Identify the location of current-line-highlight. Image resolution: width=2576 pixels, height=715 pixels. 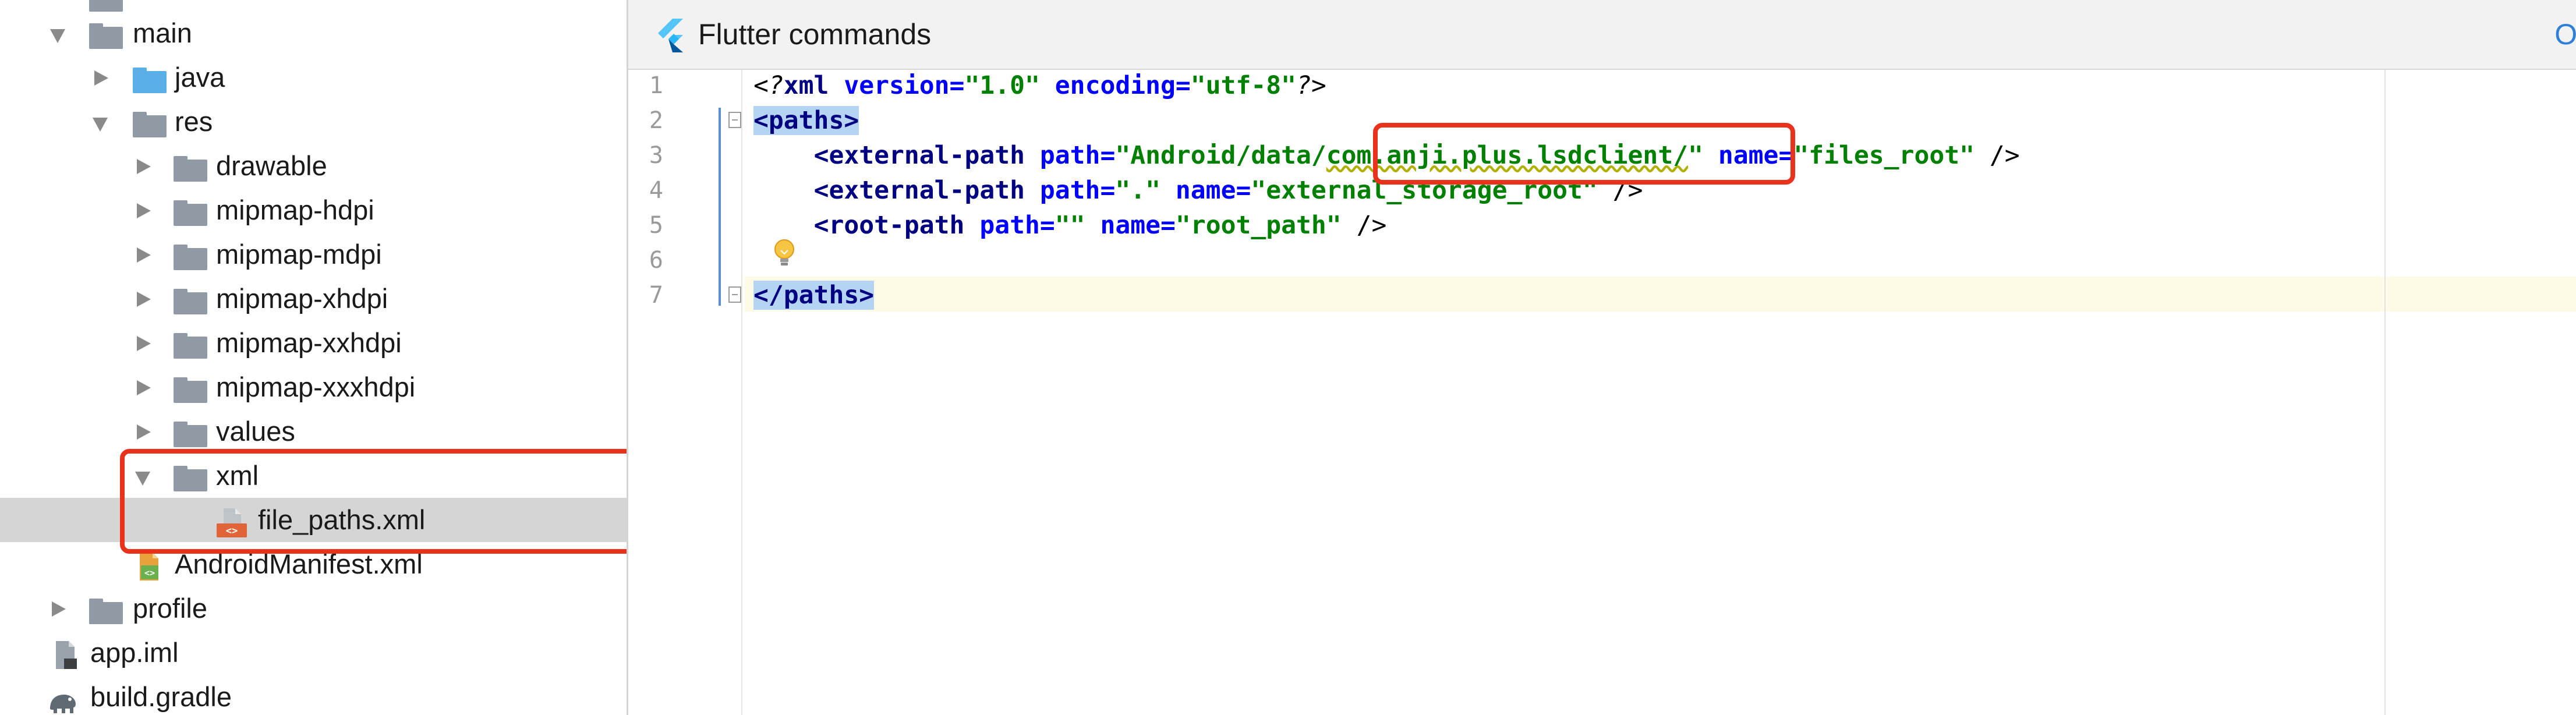
(1659, 294).